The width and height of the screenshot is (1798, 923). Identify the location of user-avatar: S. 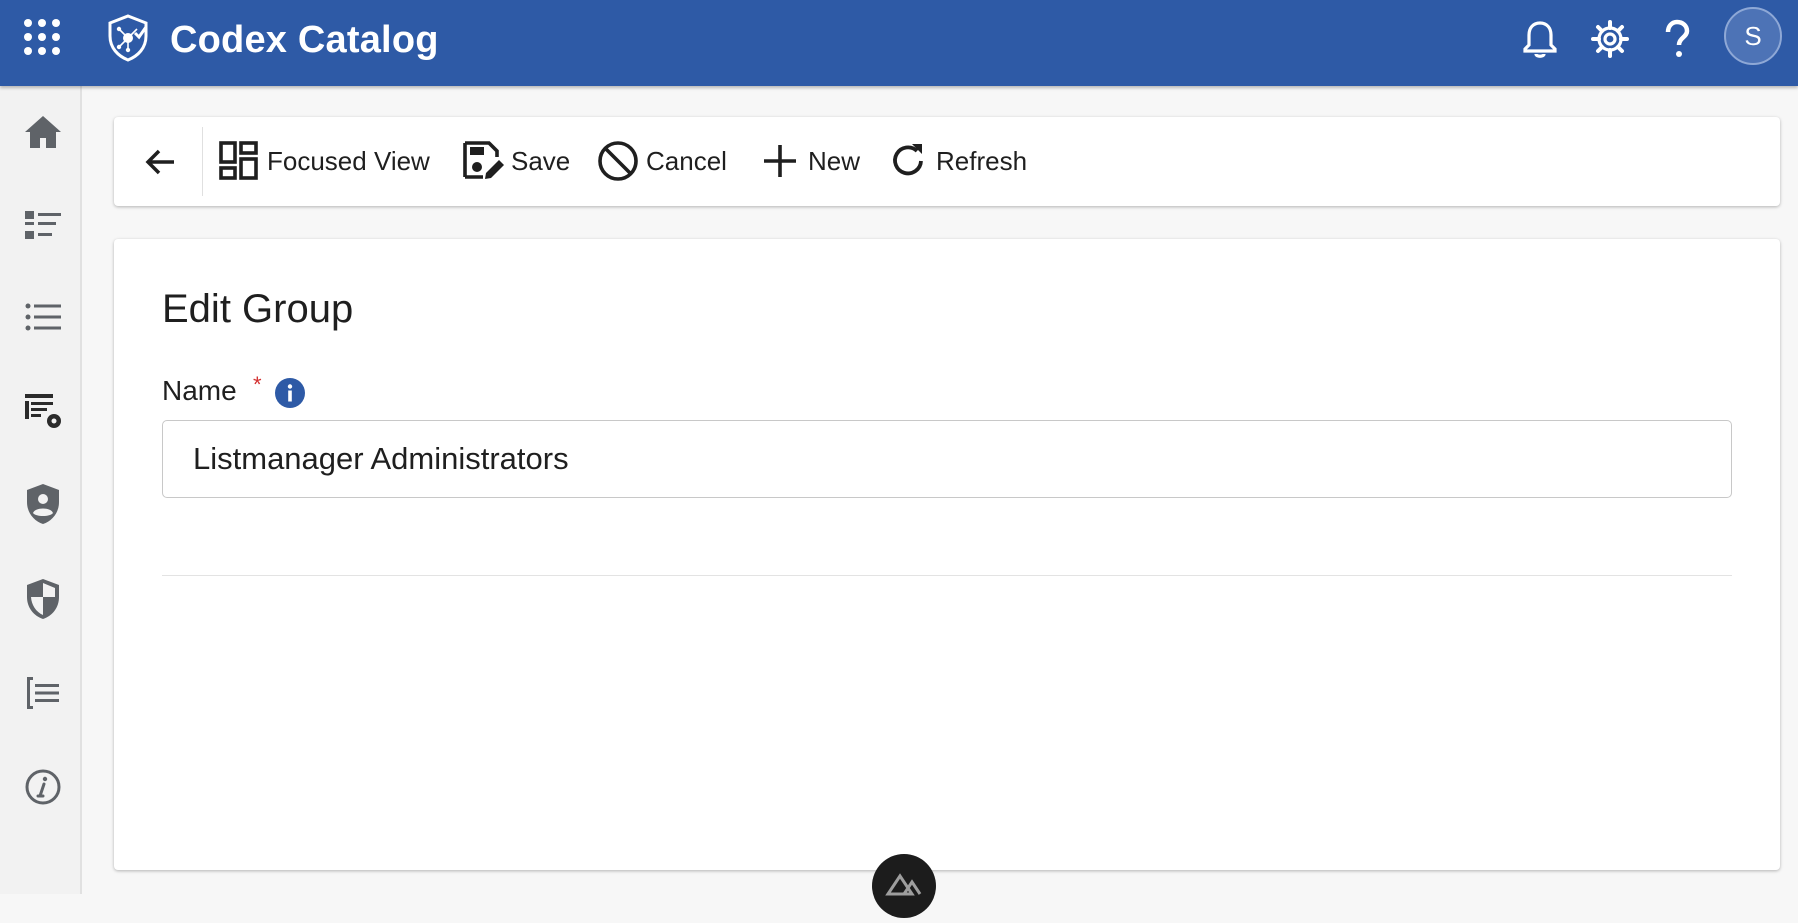
(1753, 36).